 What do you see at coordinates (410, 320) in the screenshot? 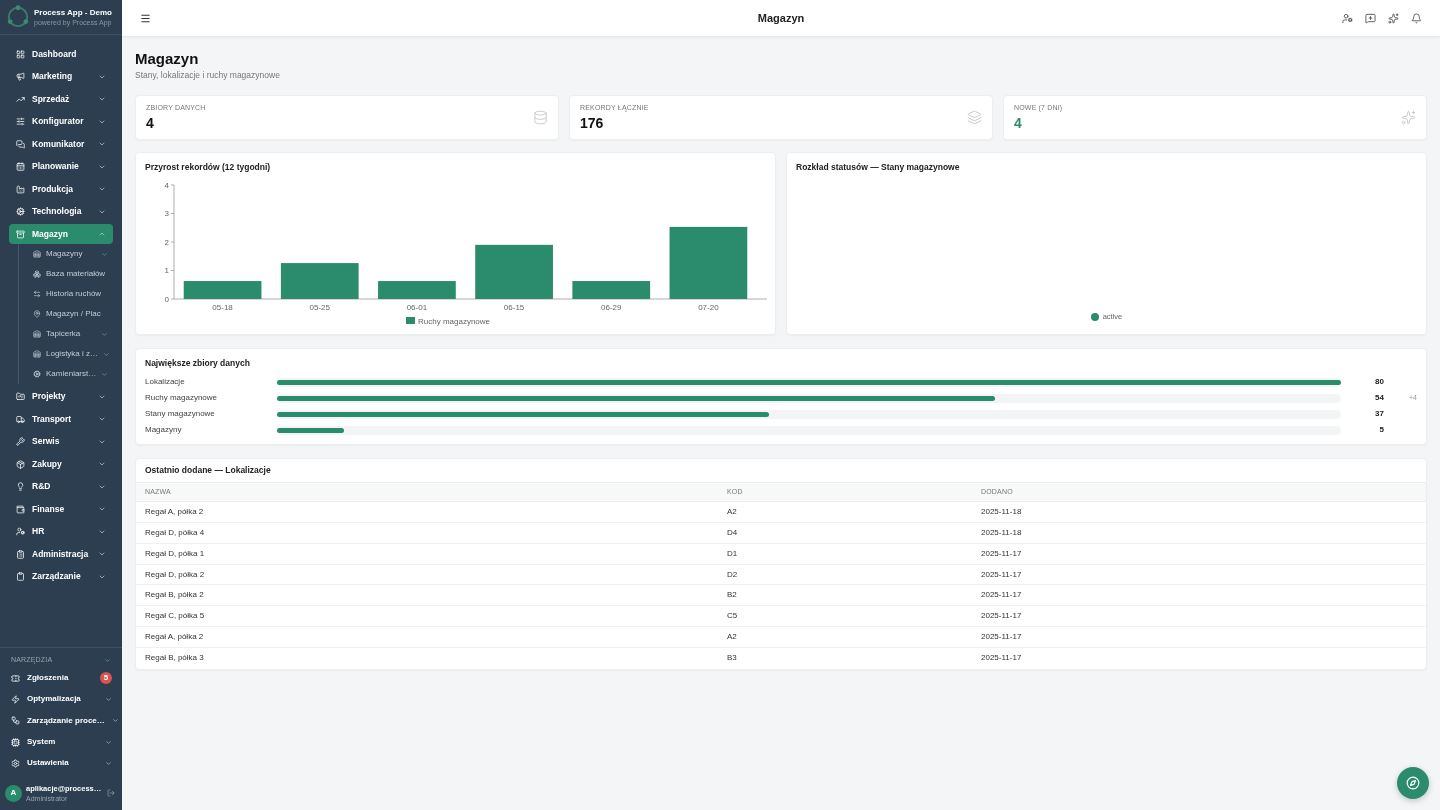
I see `legend-swatch-icon` at bounding box center [410, 320].